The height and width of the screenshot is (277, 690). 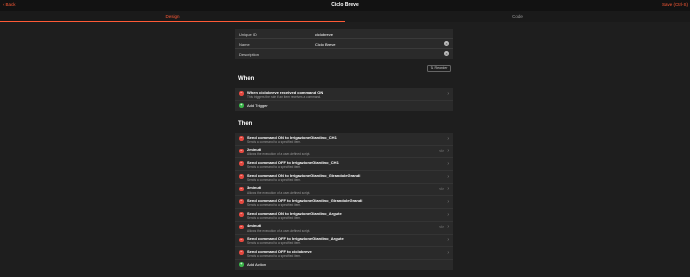 I want to click on action-label: 4minuti, so click(x=254, y=226).